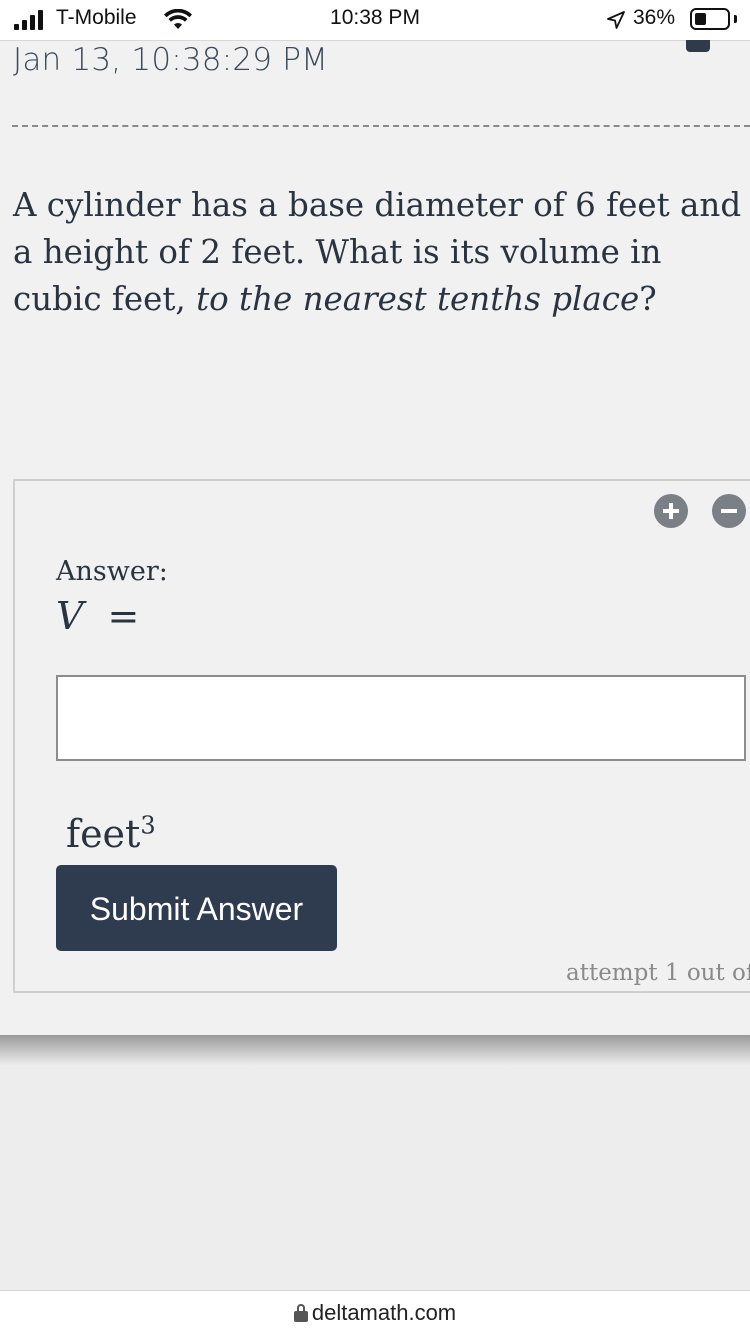 The width and height of the screenshot is (750, 1335). What do you see at coordinates (171, 60) in the screenshot?
I see `handwritten-timestamp: Jan 13, 10:38:29 PM` at bounding box center [171, 60].